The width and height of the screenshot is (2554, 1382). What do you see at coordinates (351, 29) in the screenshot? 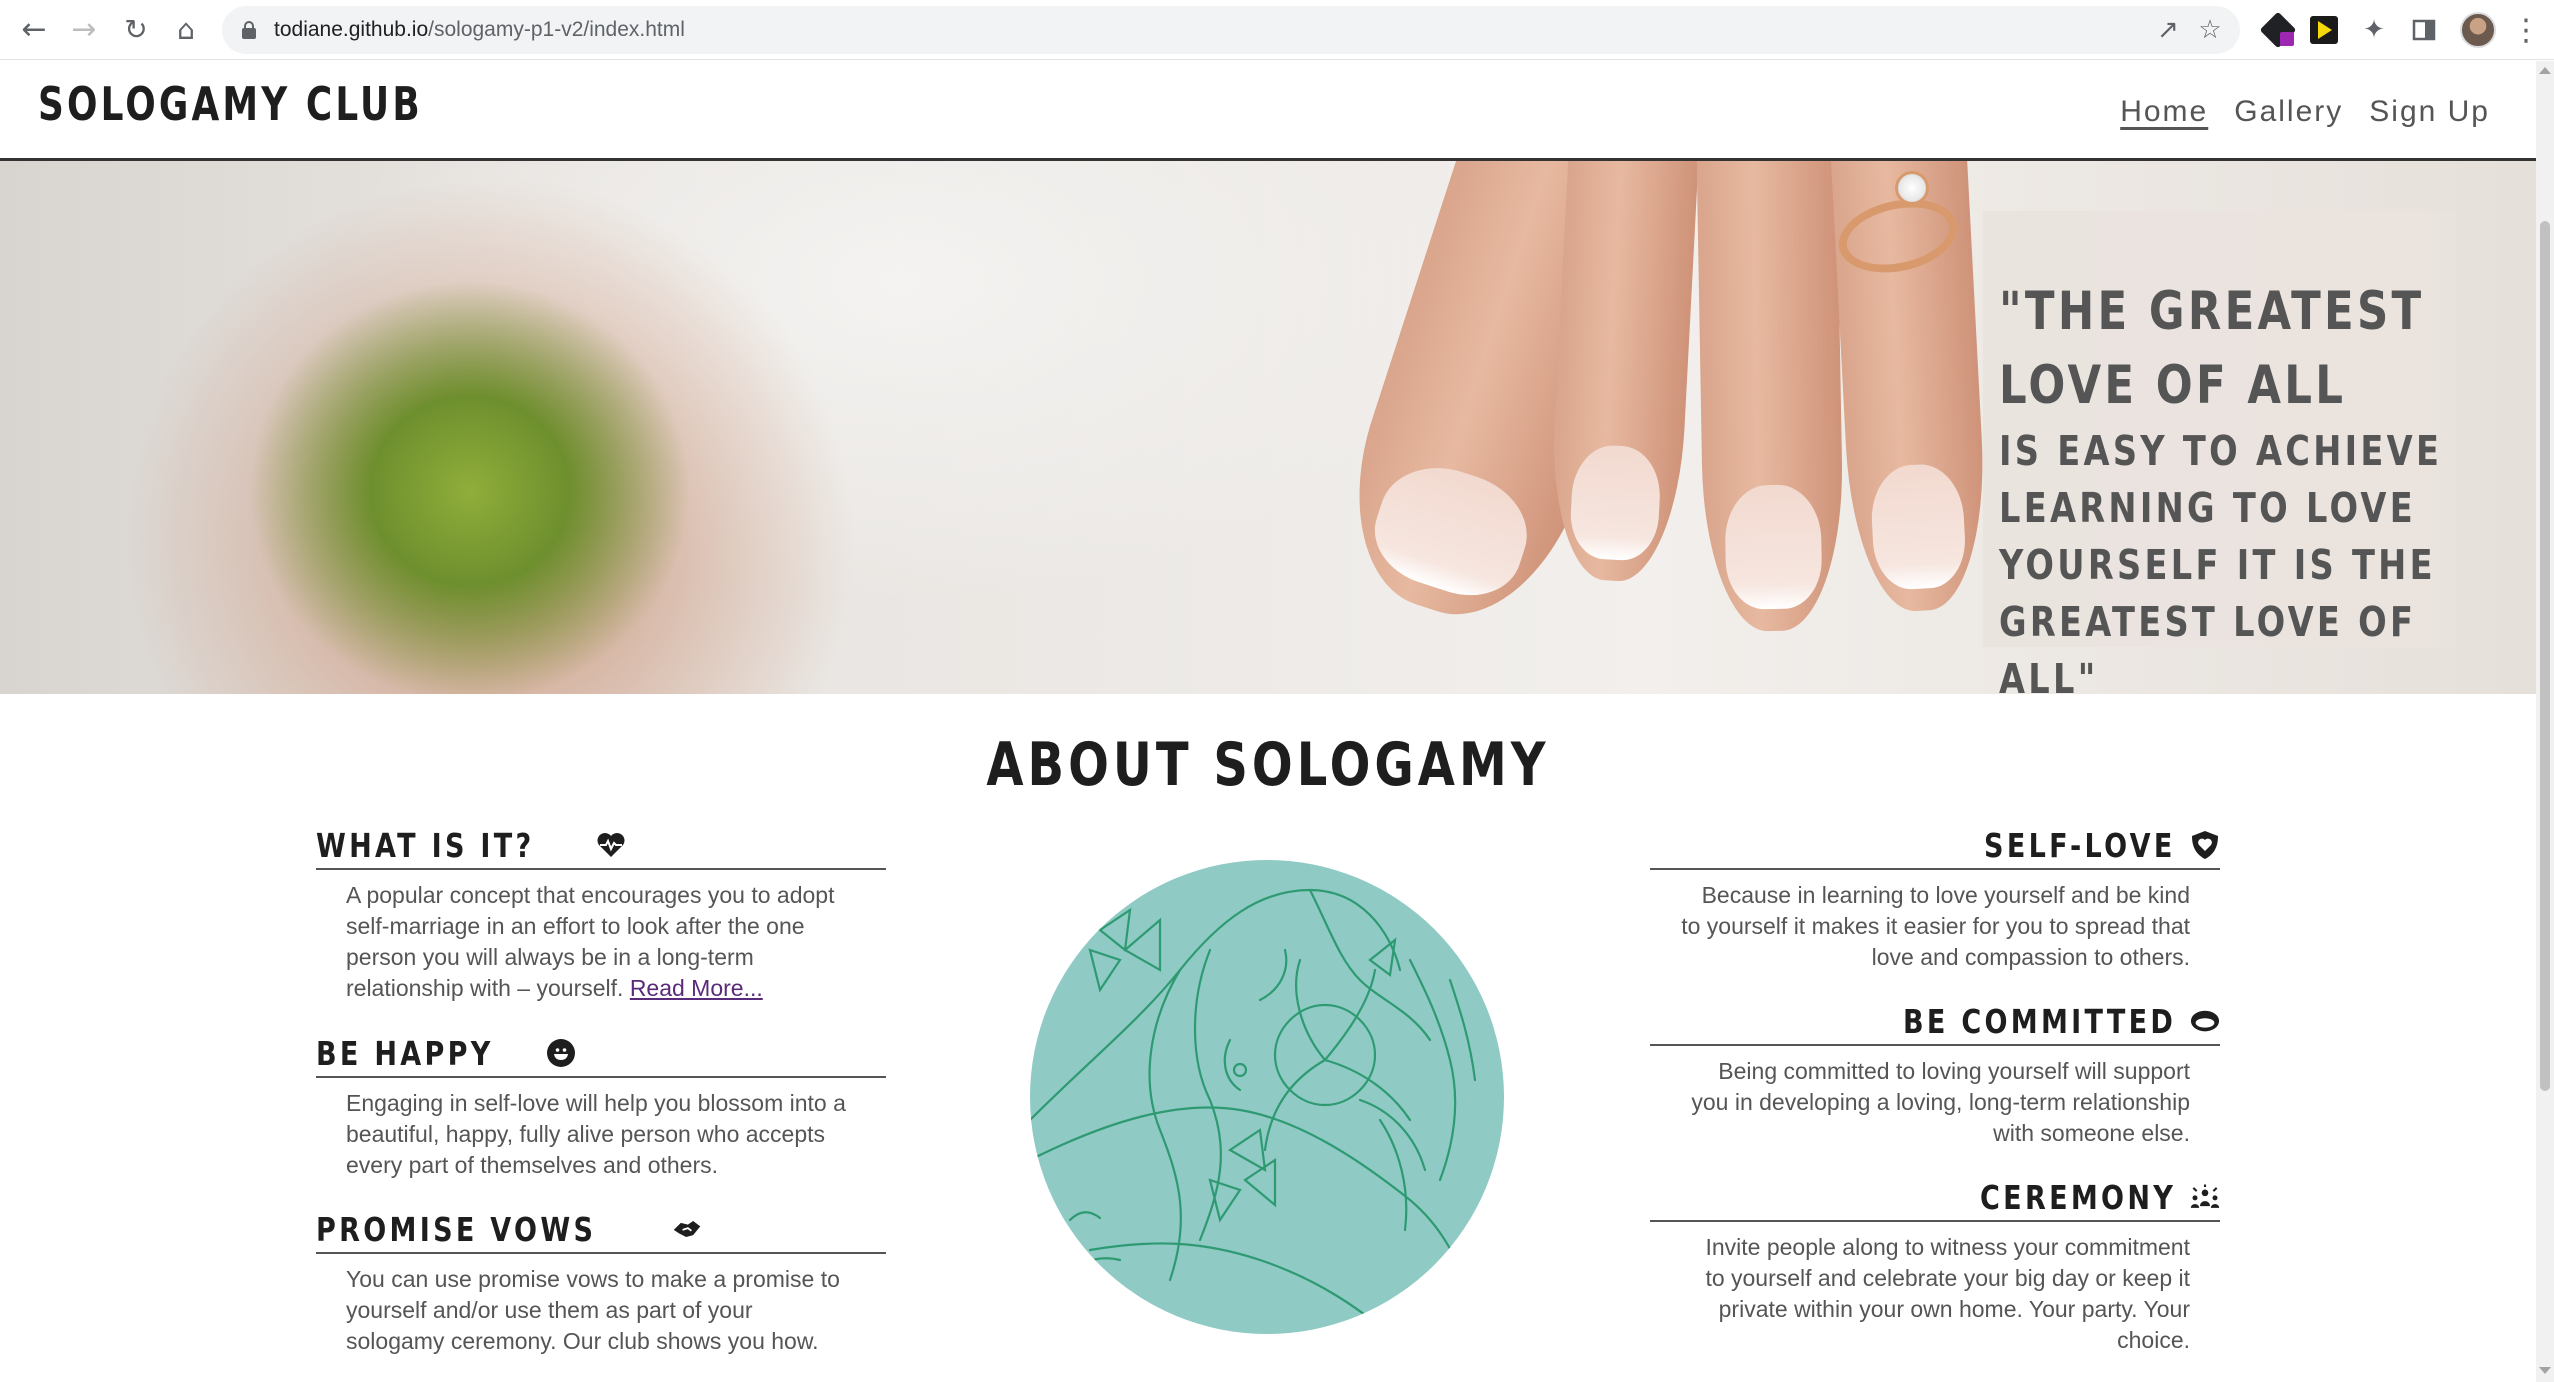
I see `url-host: todiane.github.io` at bounding box center [351, 29].